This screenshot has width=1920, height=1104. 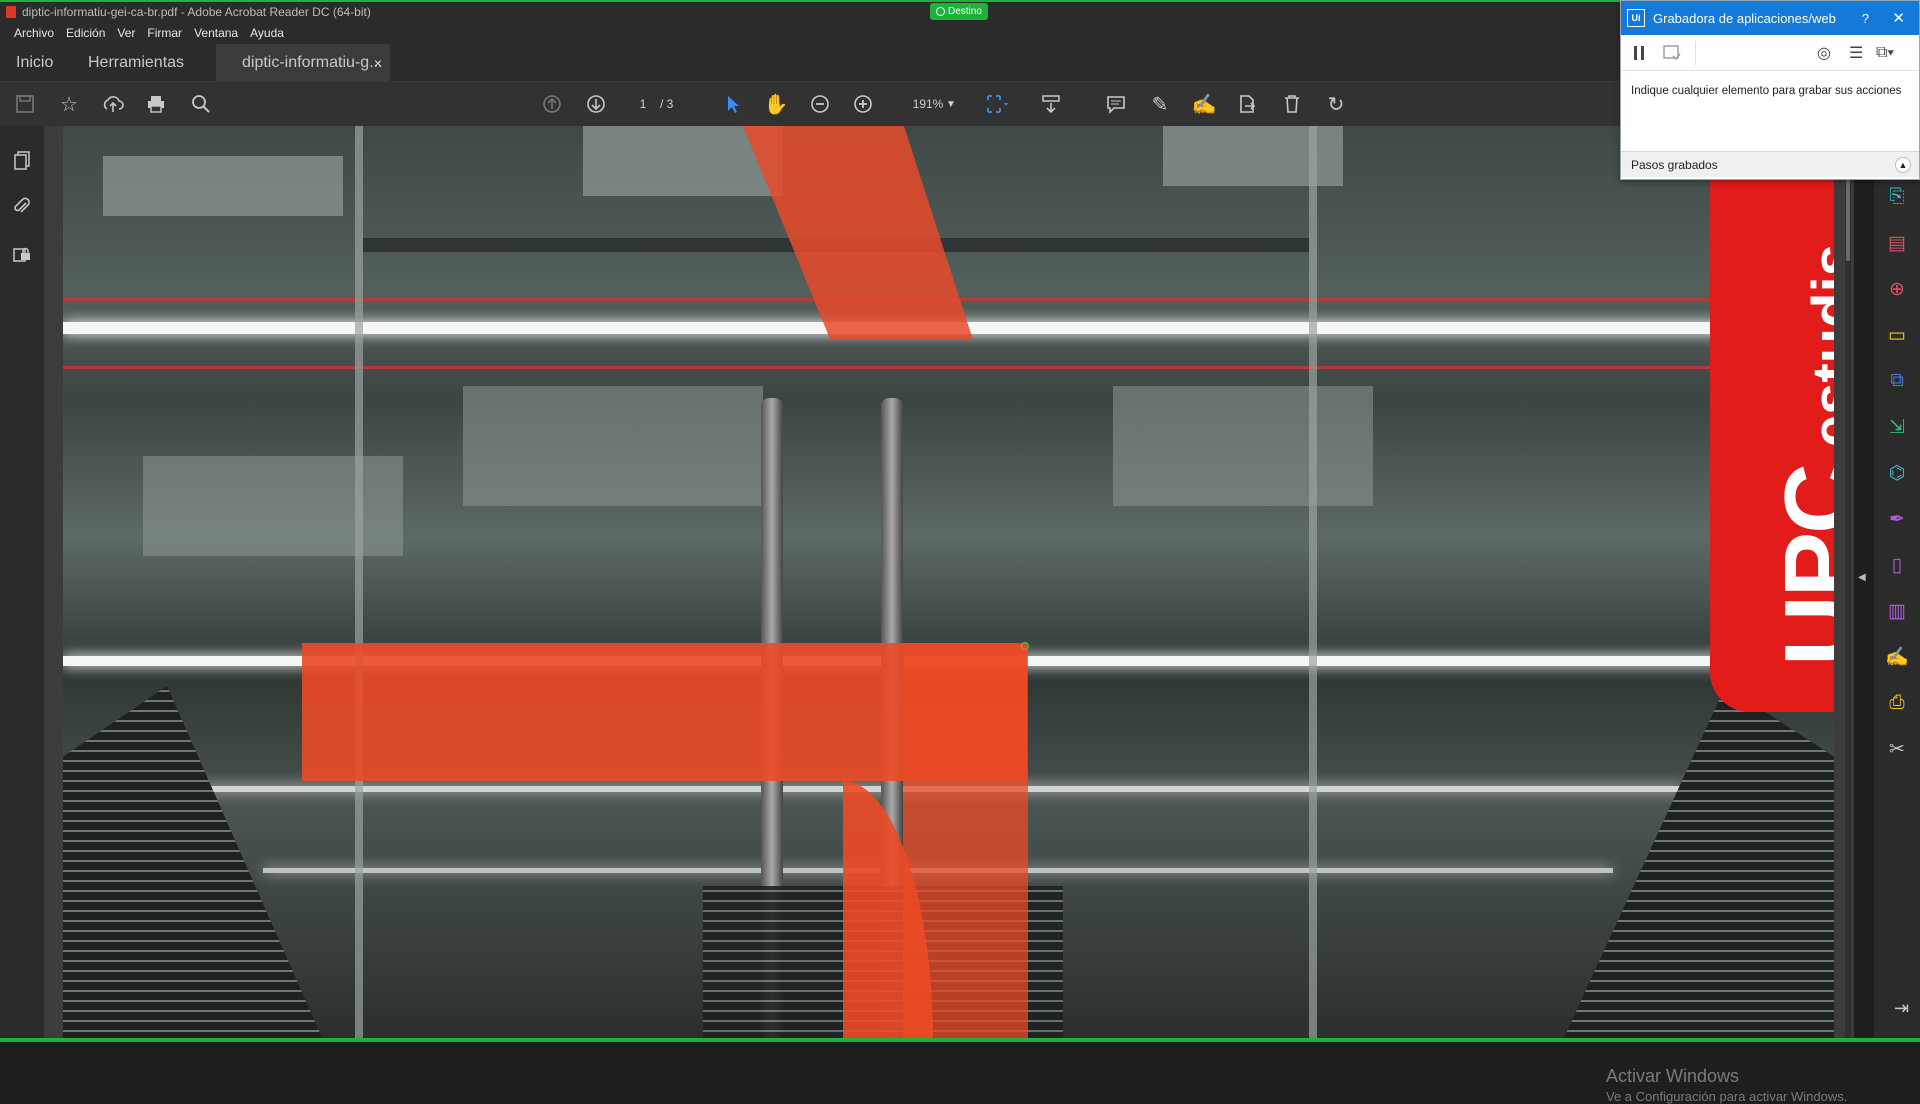 What do you see at coordinates (1051, 104) in the screenshot?
I see `scroll-mode-icon` at bounding box center [1051, 104].